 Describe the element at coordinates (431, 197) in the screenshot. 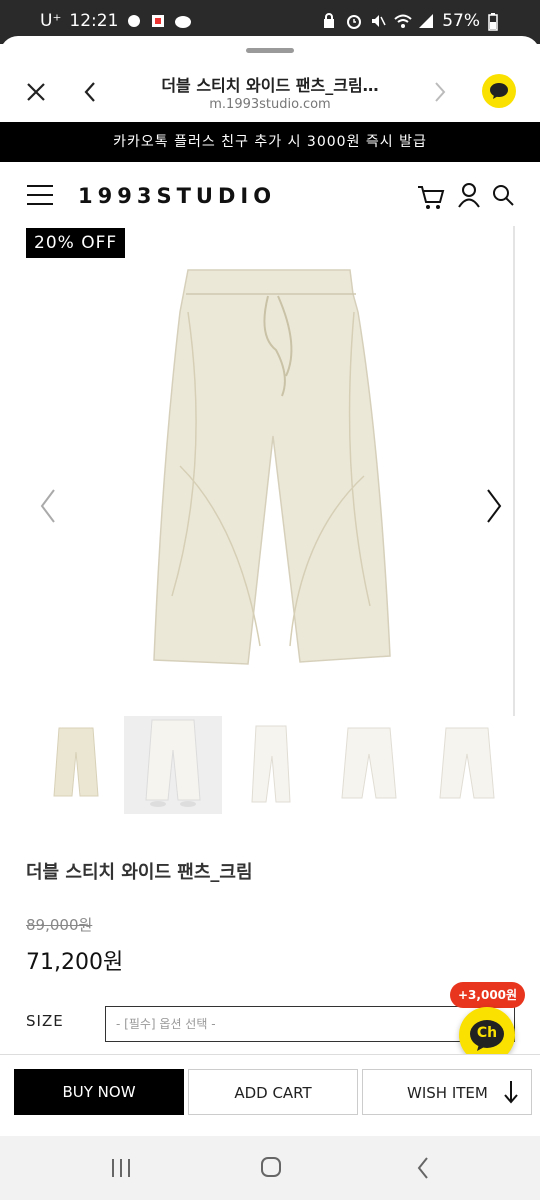

I see `cart-icon` at that location.